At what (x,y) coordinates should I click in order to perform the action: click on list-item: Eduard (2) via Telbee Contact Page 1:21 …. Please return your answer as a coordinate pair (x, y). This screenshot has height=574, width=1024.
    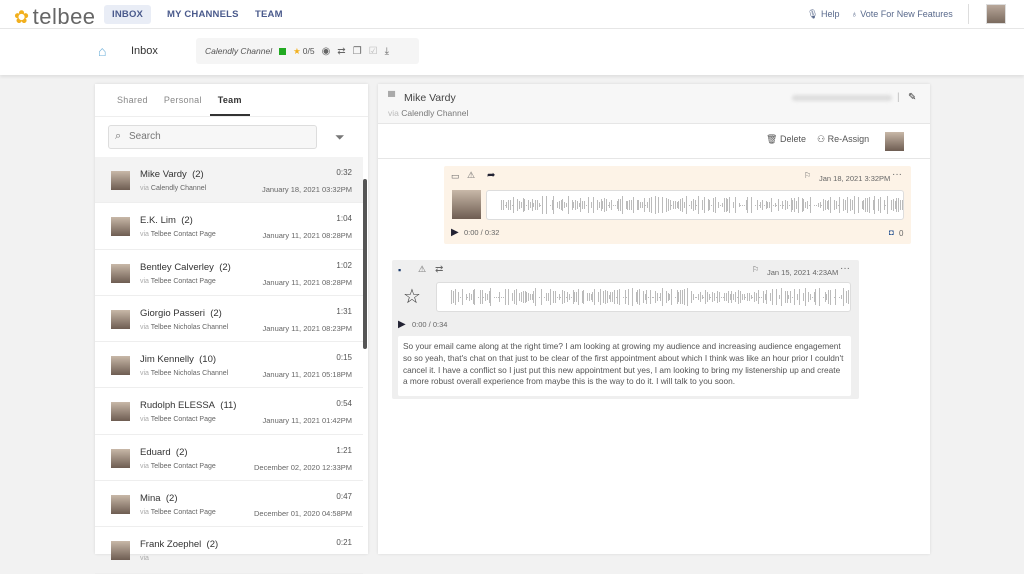
    Looking at the image, I should click on (229, 458).